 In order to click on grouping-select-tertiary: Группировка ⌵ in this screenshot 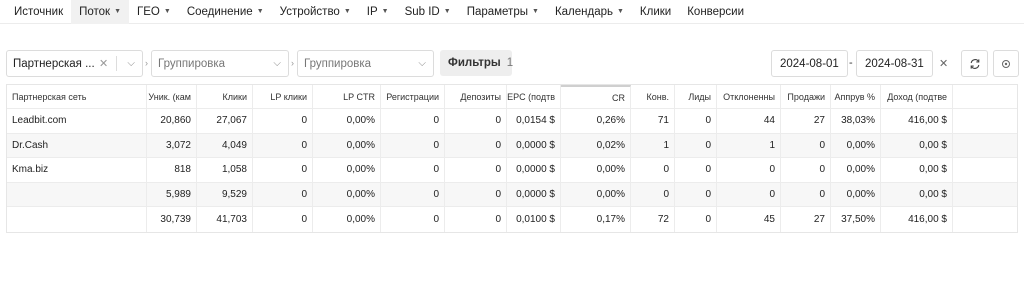, I will do `click(365, 63)`.